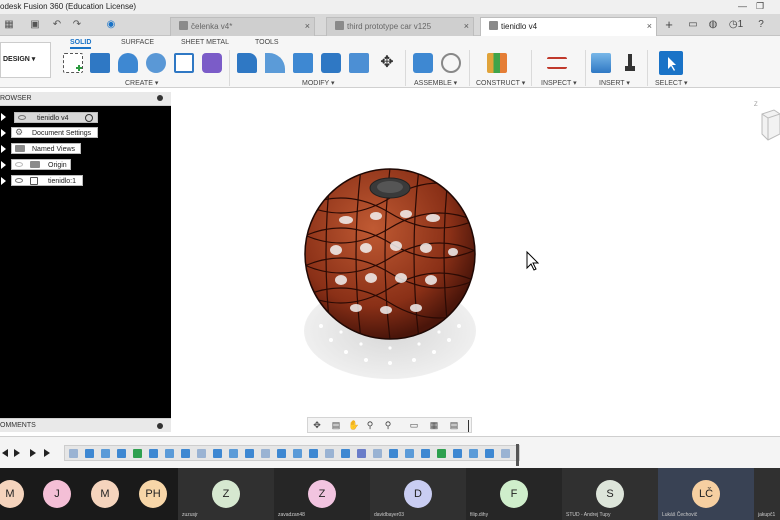 The image size is (780, 520). Describe the element at coordinates (212, 63) in the screenshot. I see `create-form-icon` at that location.